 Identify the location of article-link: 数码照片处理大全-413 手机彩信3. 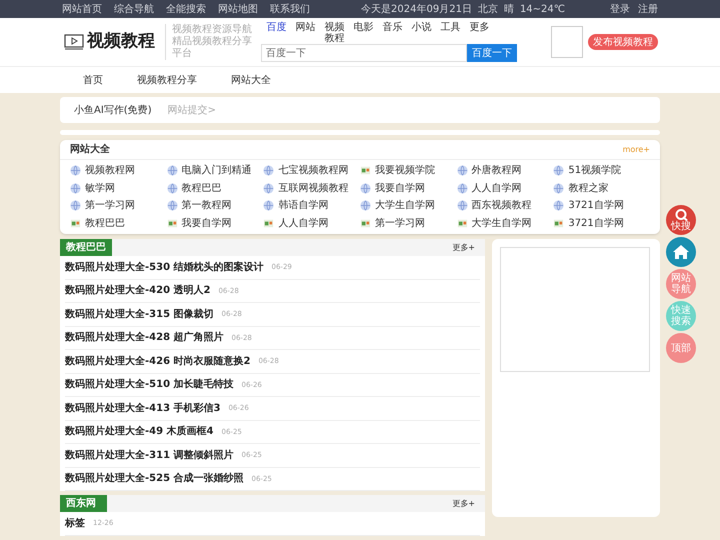
(142, 408).